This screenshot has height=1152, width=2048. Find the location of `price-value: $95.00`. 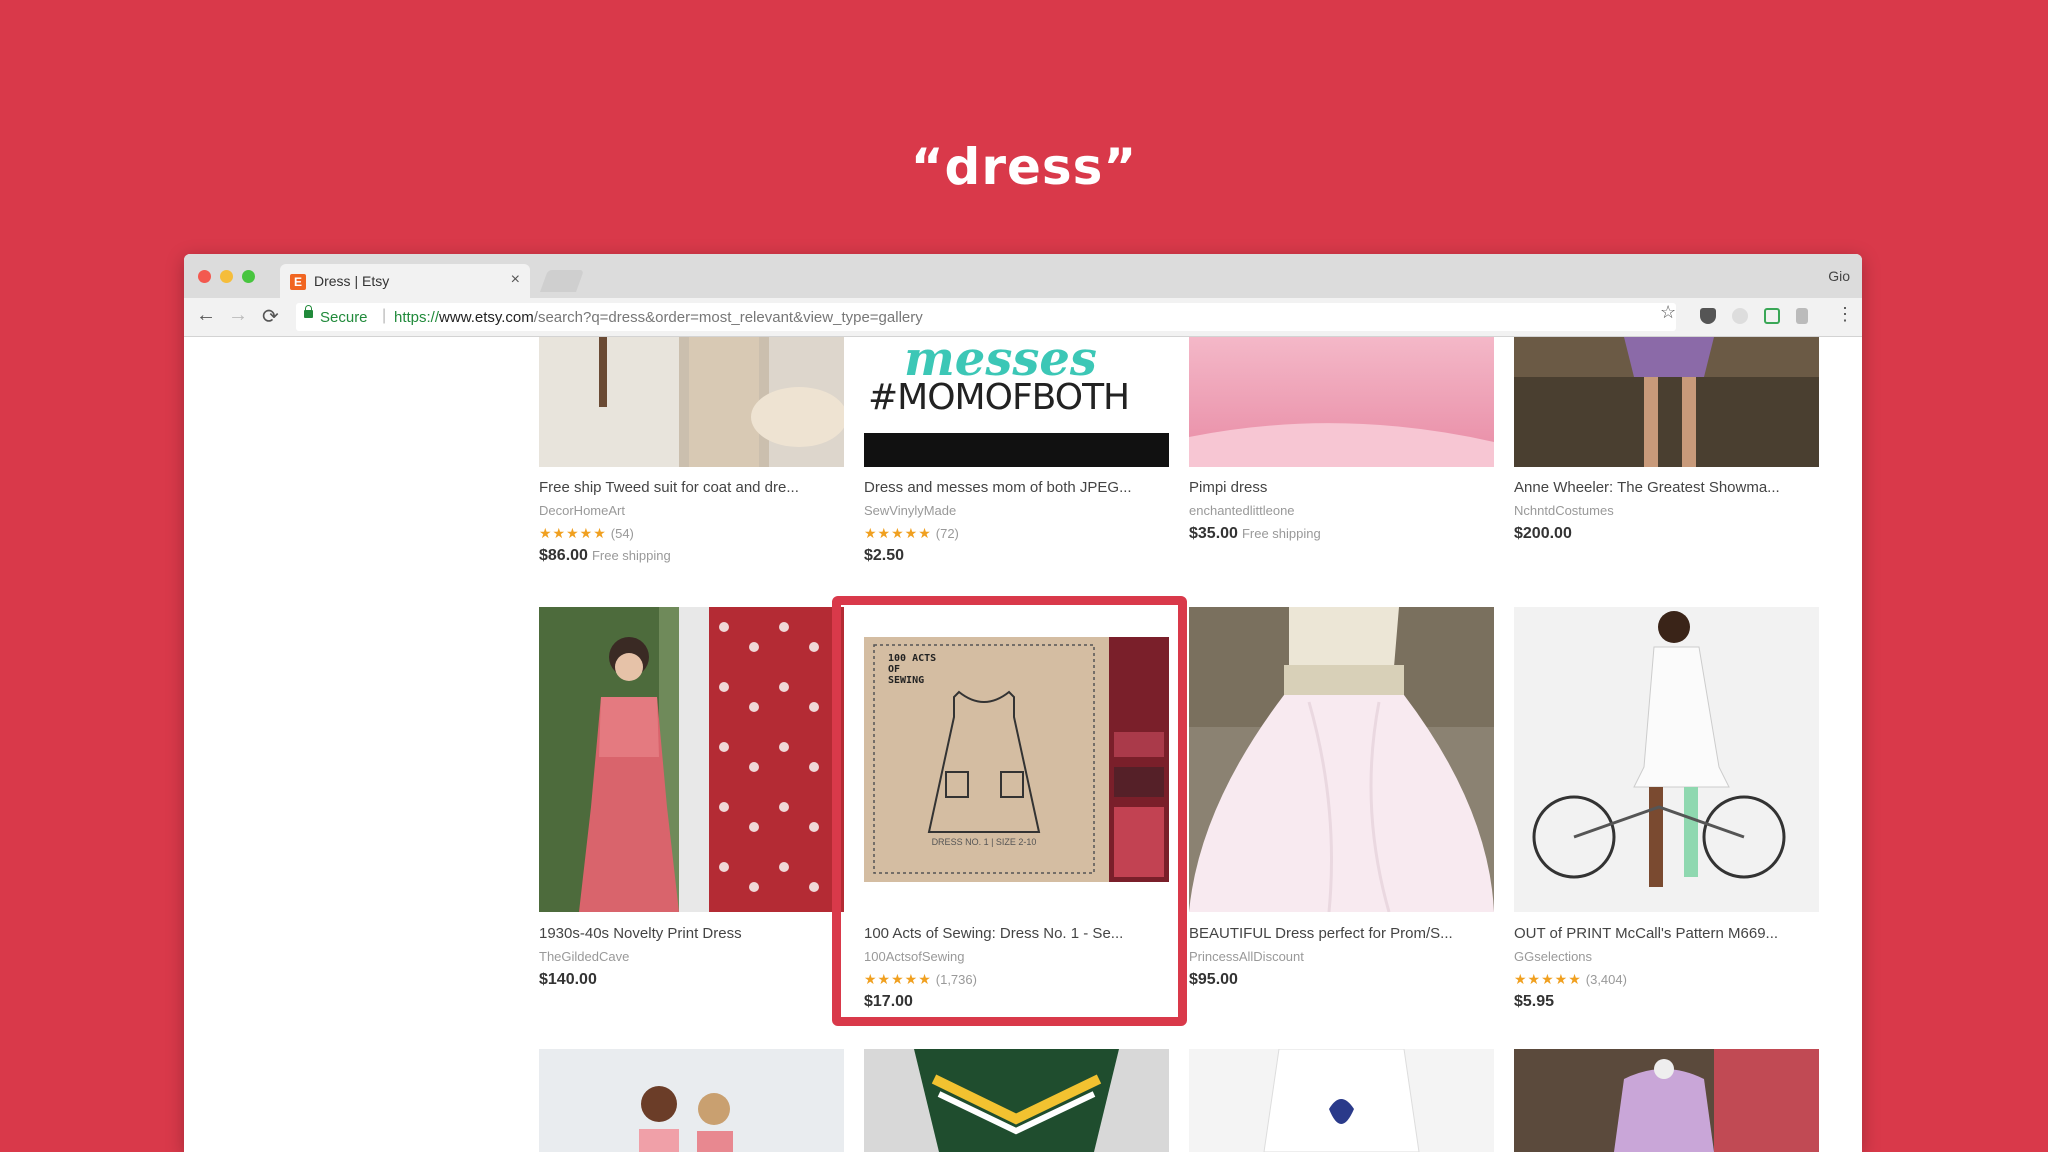

price-value: $95.00 is located at coordinates (1213, 979).